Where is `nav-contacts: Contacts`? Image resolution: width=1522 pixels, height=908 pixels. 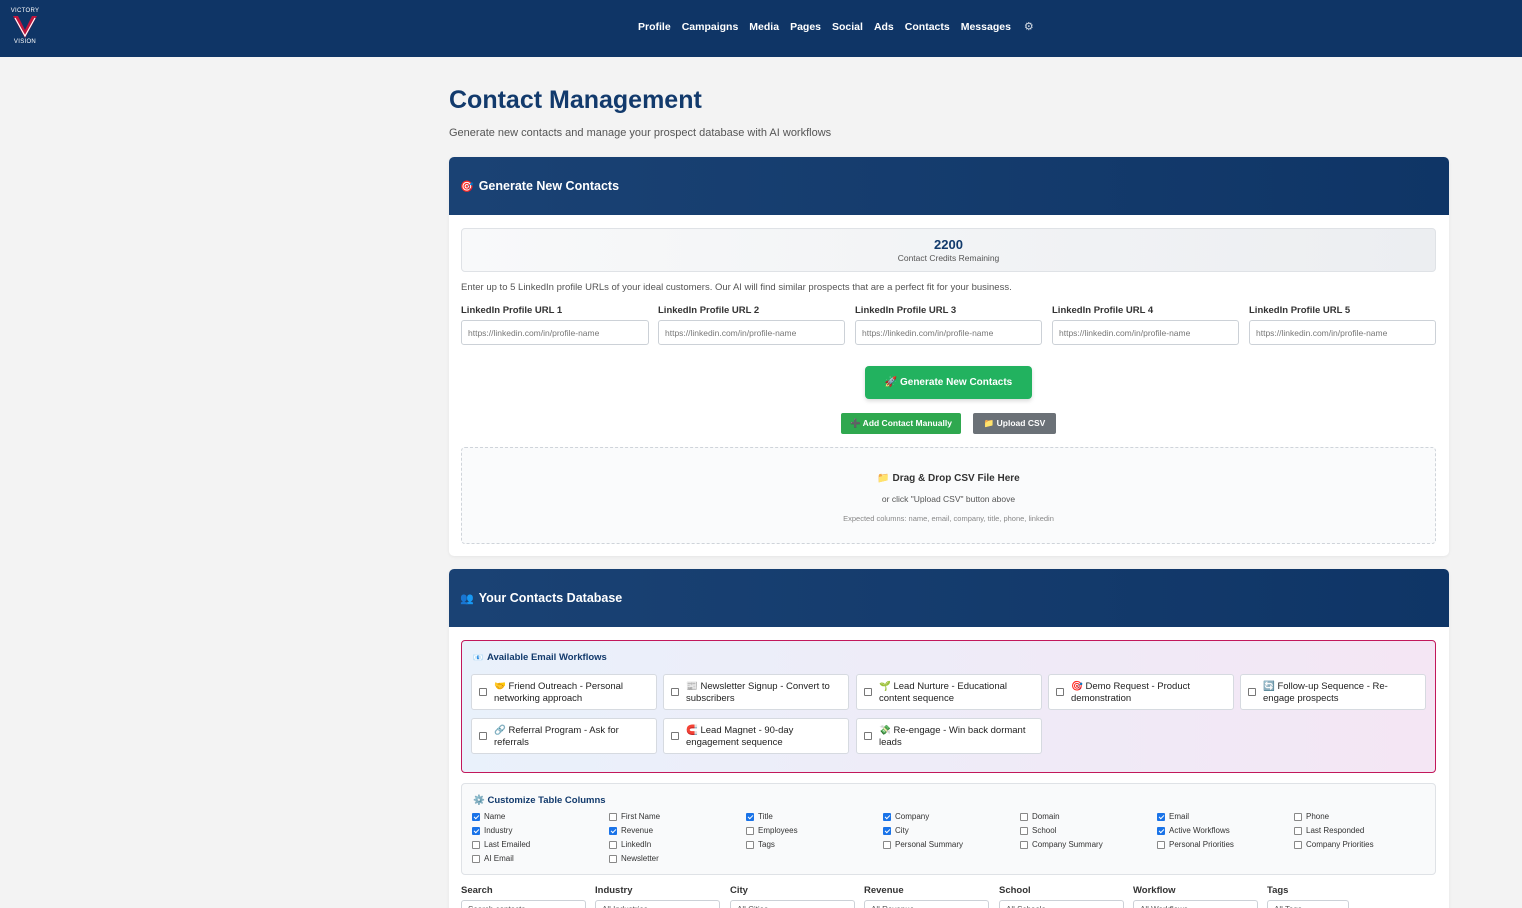 nav-contacts: Contacts is located at coordinates (927, 28).